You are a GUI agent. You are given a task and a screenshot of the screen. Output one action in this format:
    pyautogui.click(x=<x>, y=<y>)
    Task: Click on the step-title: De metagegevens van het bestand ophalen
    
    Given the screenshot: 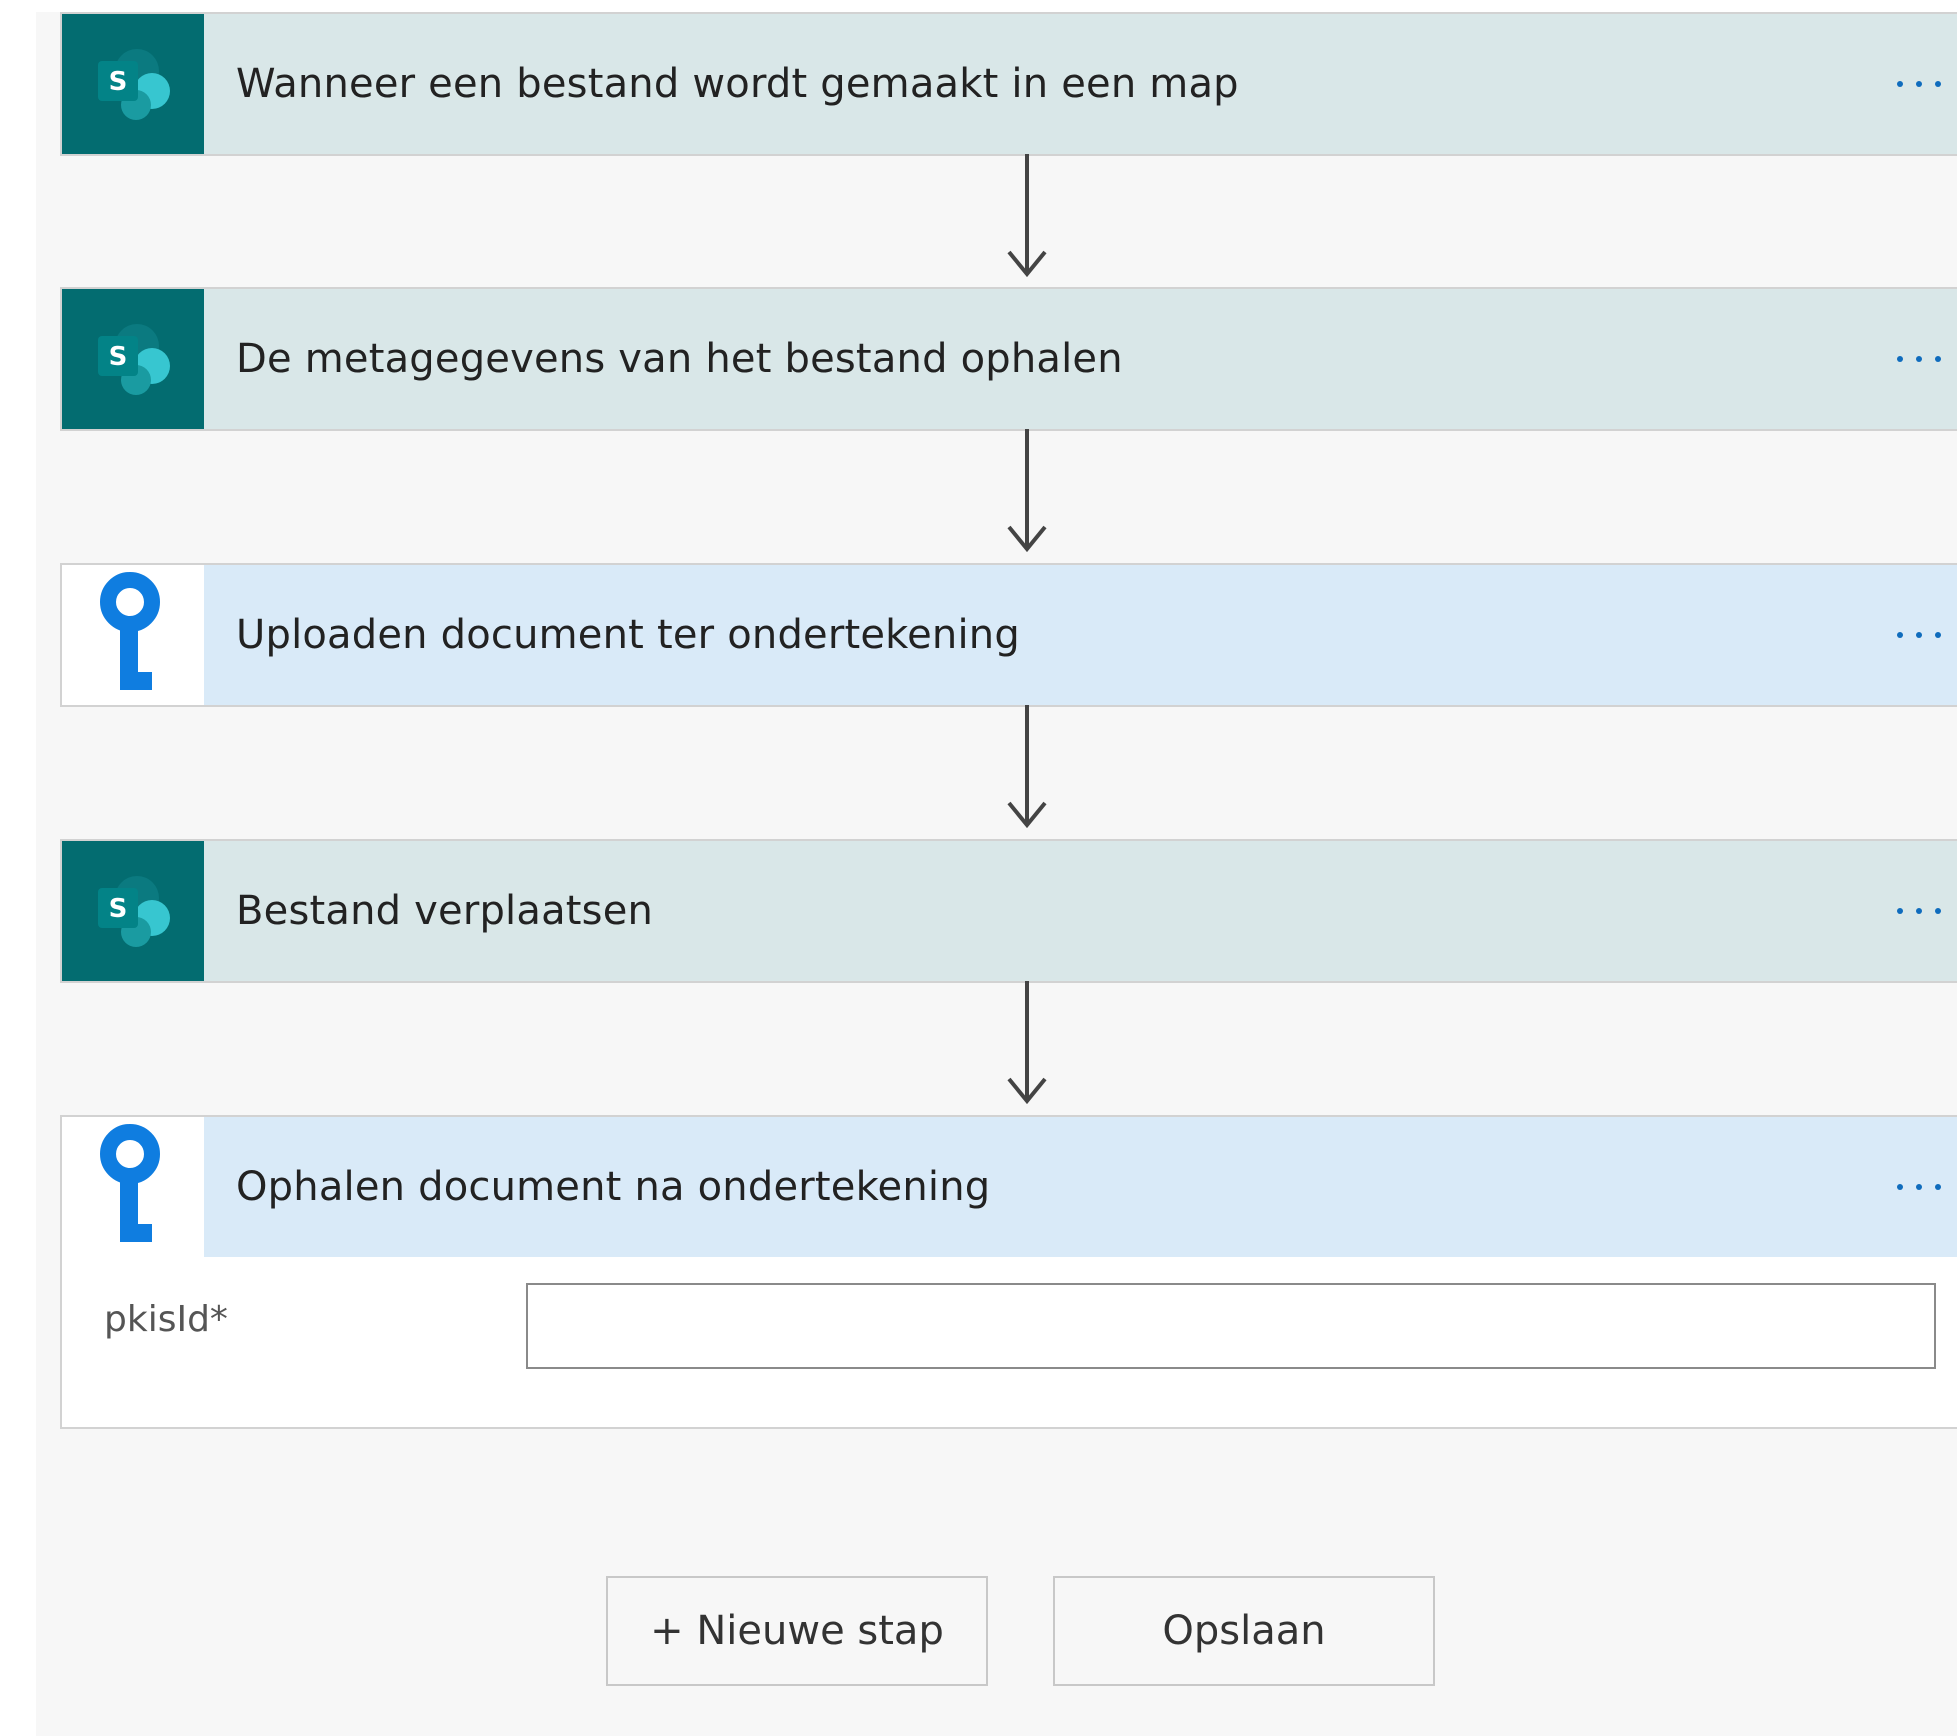 What is the action you would take?
    pyautogui.click(x=679, y=359)
    